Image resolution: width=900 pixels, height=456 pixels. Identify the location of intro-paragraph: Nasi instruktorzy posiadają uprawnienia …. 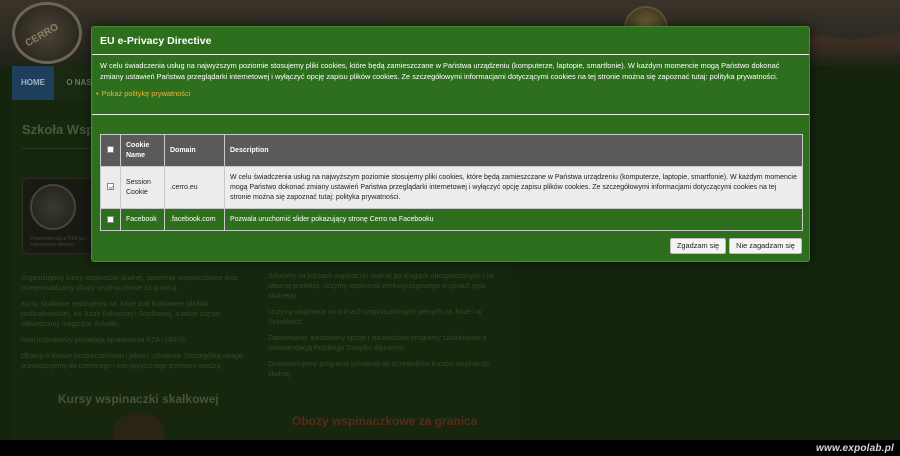
(104, 340).